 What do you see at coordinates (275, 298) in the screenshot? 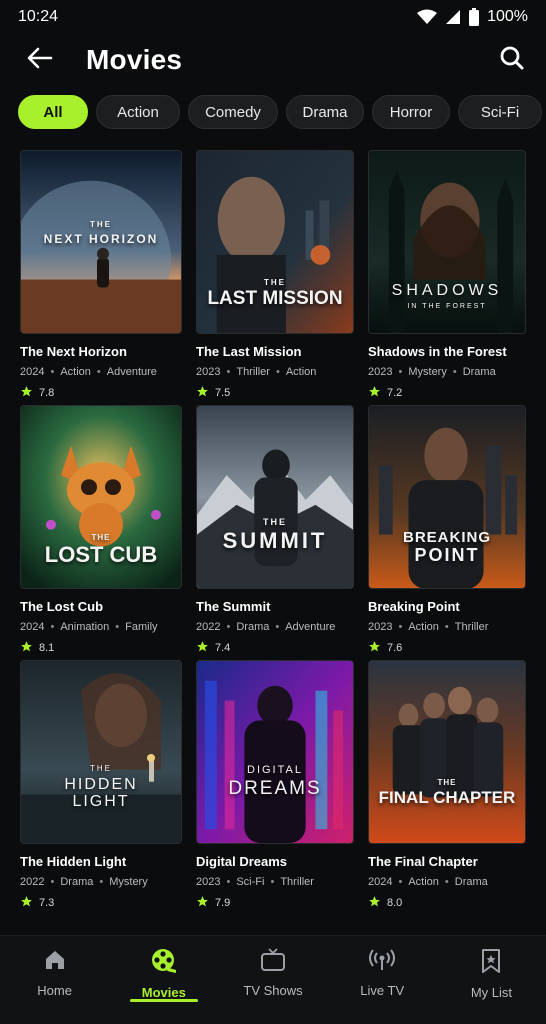
I see `poster-text-main: LAST MISSION` at bounding box center [275, 298].